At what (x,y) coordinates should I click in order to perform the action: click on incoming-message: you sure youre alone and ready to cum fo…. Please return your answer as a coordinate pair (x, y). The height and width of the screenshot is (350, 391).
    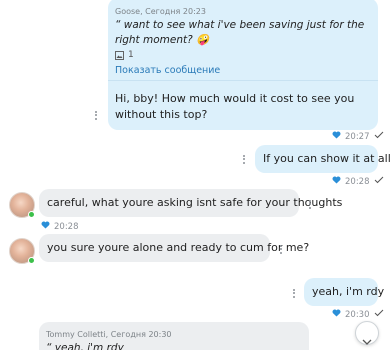
    Looking at the image, I should click on (174, 248).